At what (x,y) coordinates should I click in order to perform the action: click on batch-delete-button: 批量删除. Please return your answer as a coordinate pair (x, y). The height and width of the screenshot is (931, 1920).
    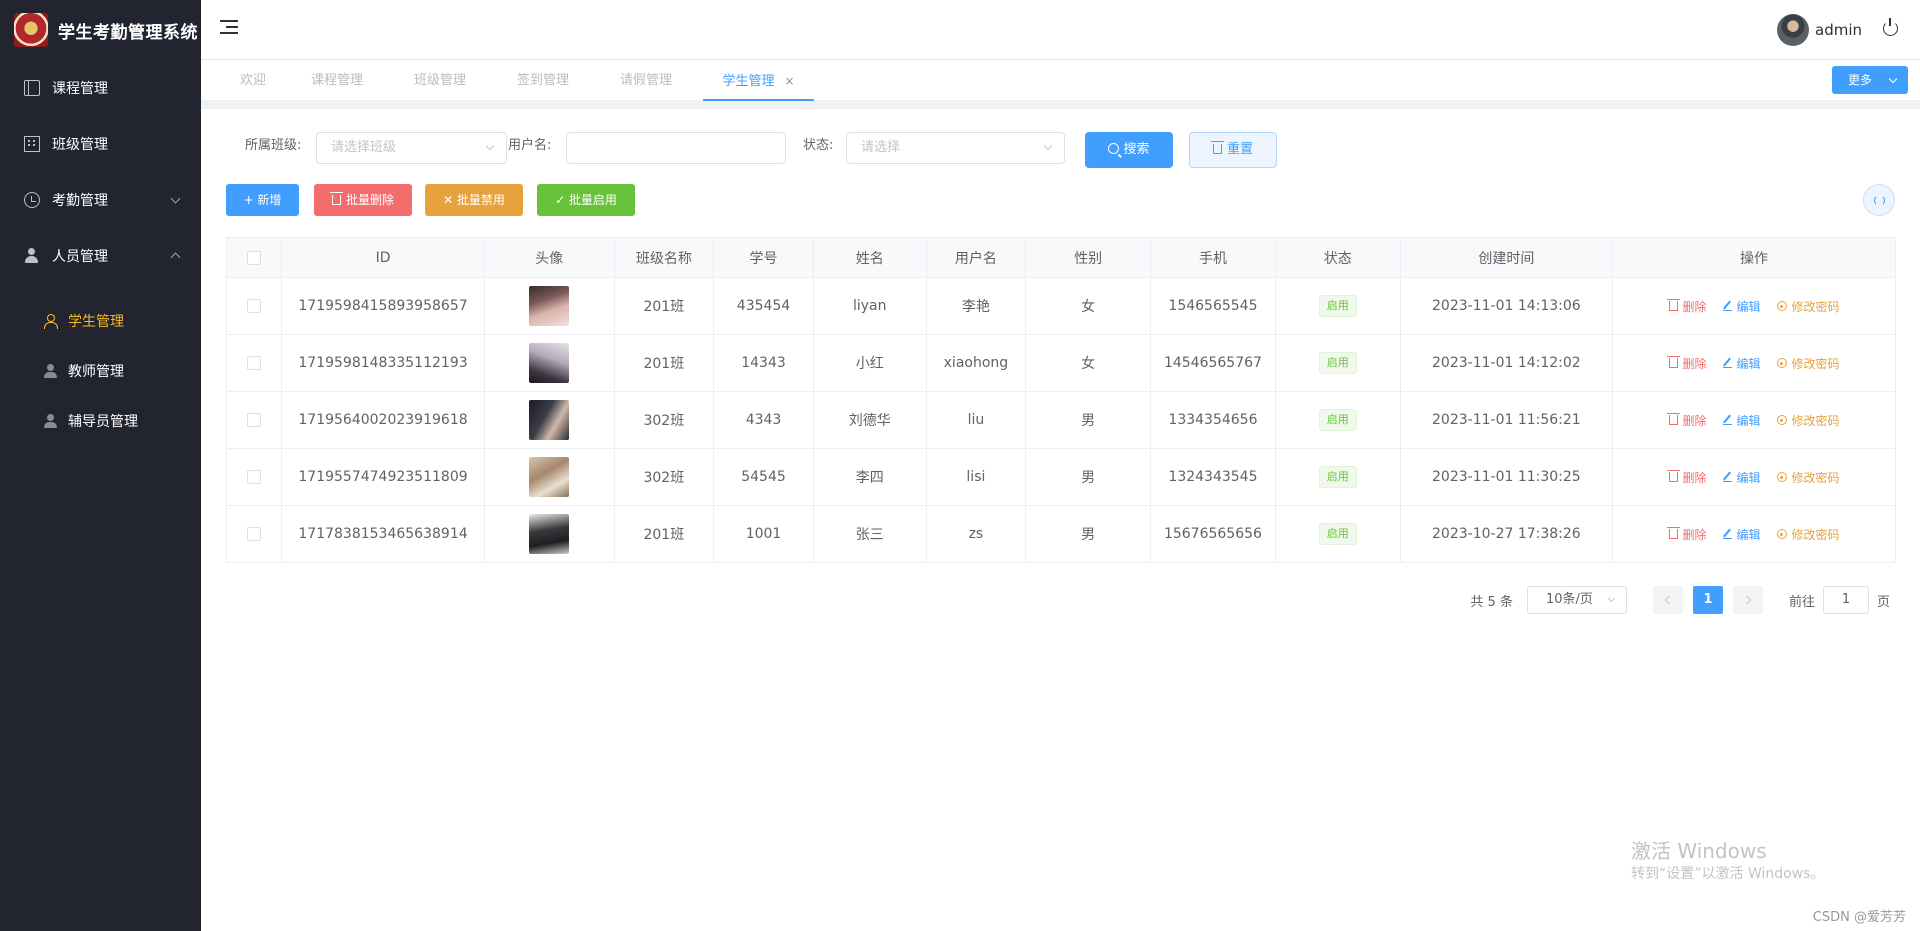
    Looking at the image, I should click on (363, 200).